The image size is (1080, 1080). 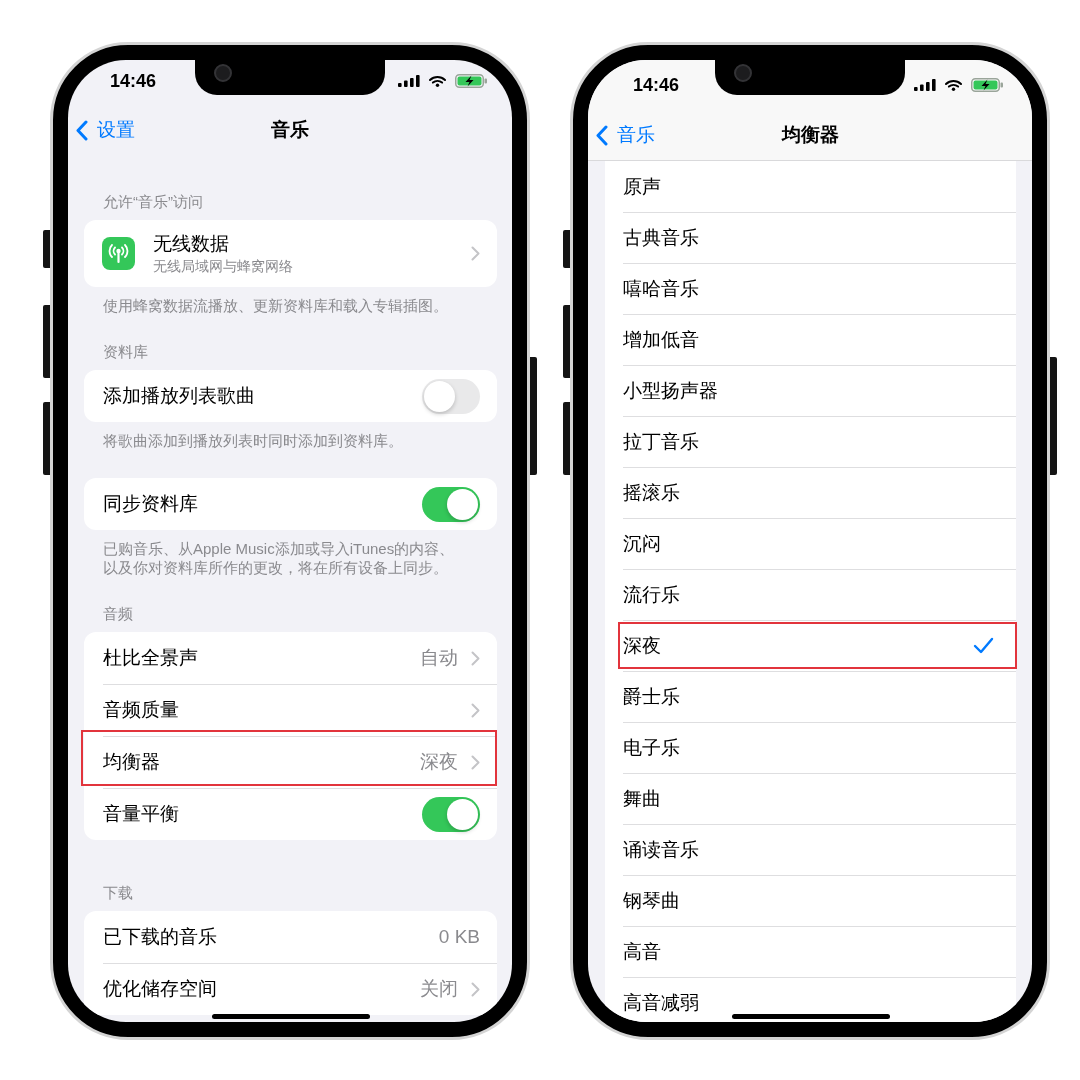 What do you see at coordinates (817, 999) in the screenshot?
I see `equalizer-option: 高音减弱` at bounding box center [817, 999].